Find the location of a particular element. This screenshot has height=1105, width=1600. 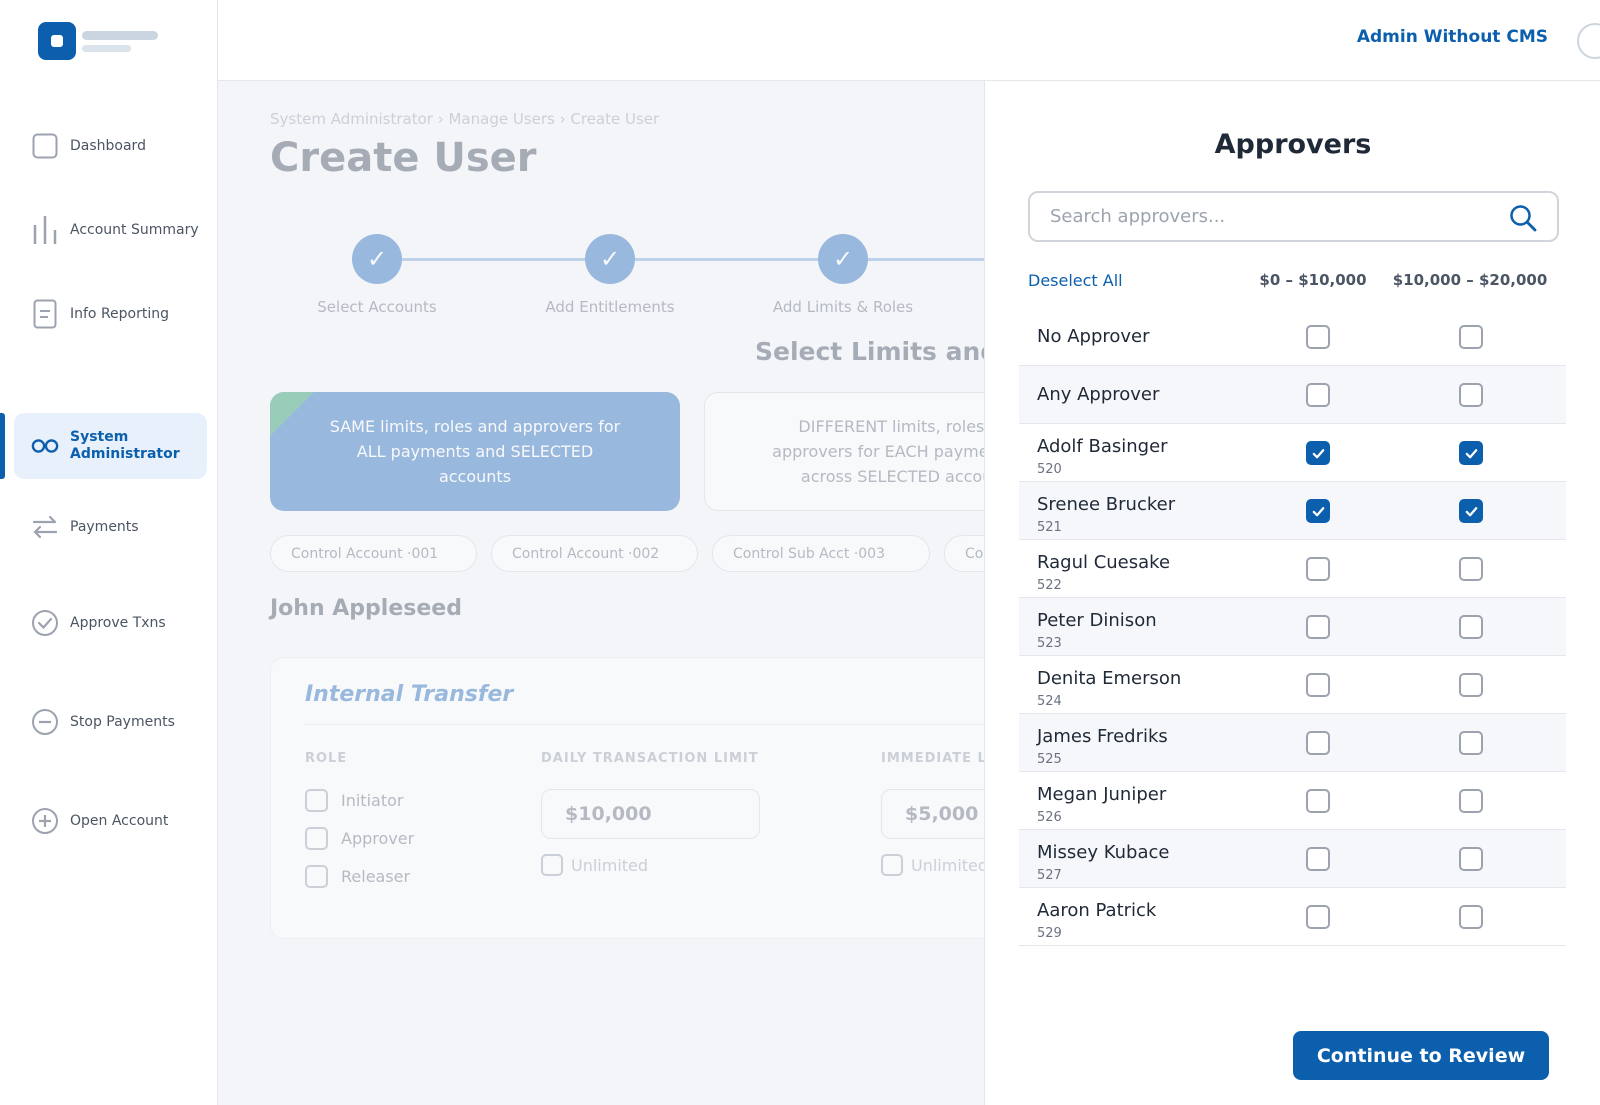

role-releaser: Releaser is located at coordinates (357, 876).